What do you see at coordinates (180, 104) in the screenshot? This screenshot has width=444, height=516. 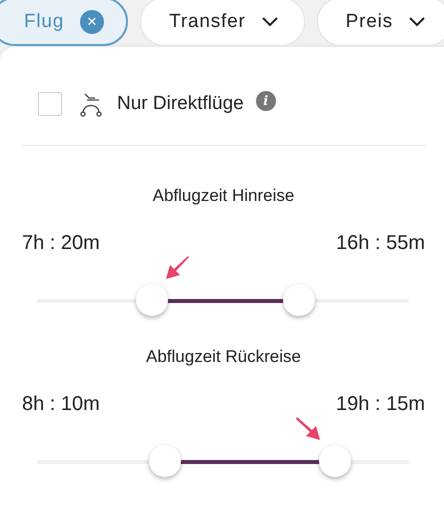 I see `direct-flights-label: Nur Direktflüge` at bounding box center [180, 104].